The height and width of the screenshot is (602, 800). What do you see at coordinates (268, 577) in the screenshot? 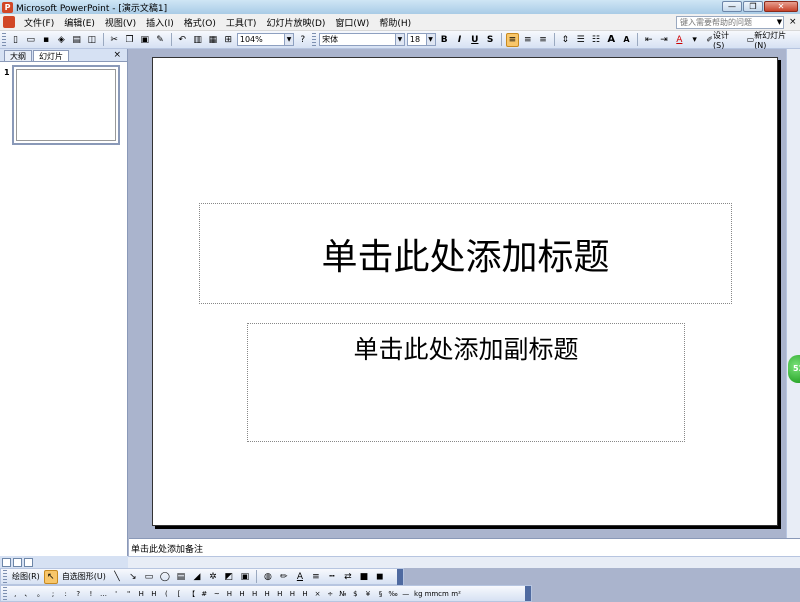
I see `fill-color-icon: ◍` at bounding box center [268, 577].